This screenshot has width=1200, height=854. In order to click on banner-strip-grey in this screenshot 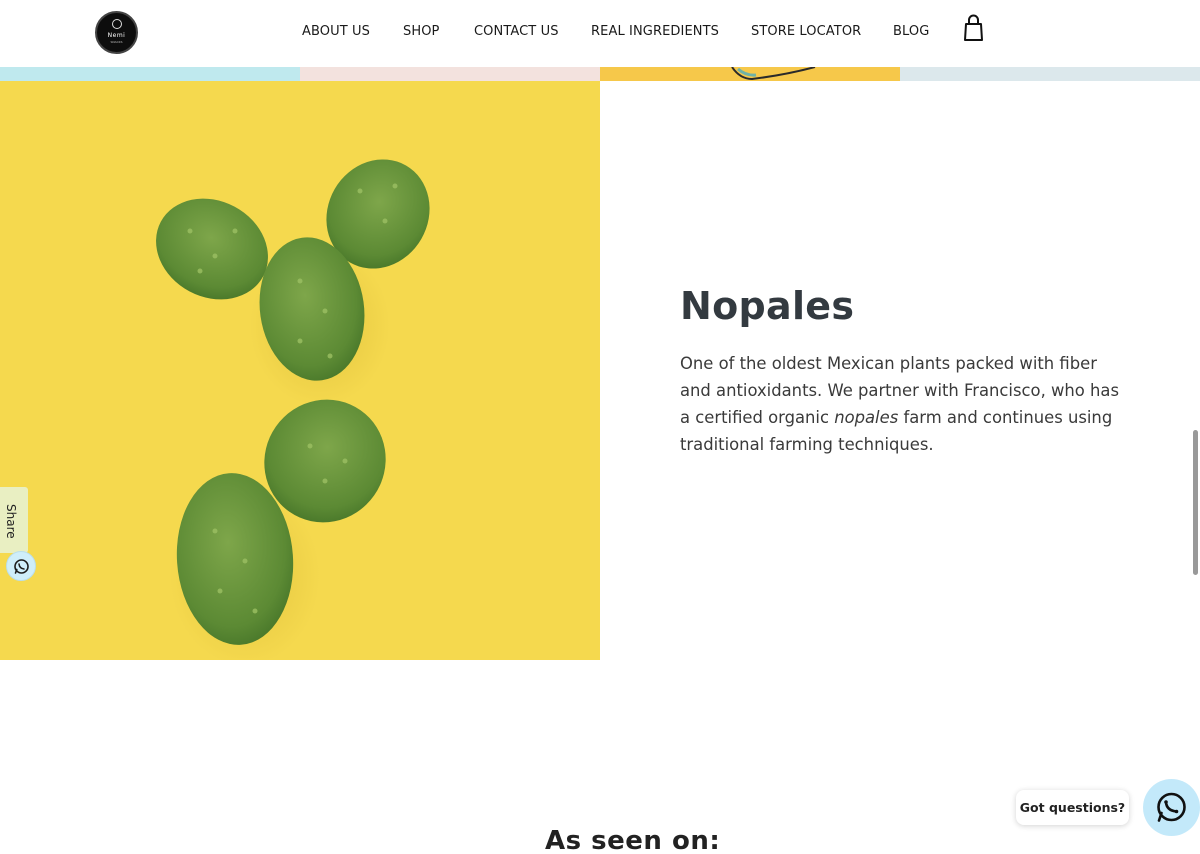, I will do `click(1050, 74)`.